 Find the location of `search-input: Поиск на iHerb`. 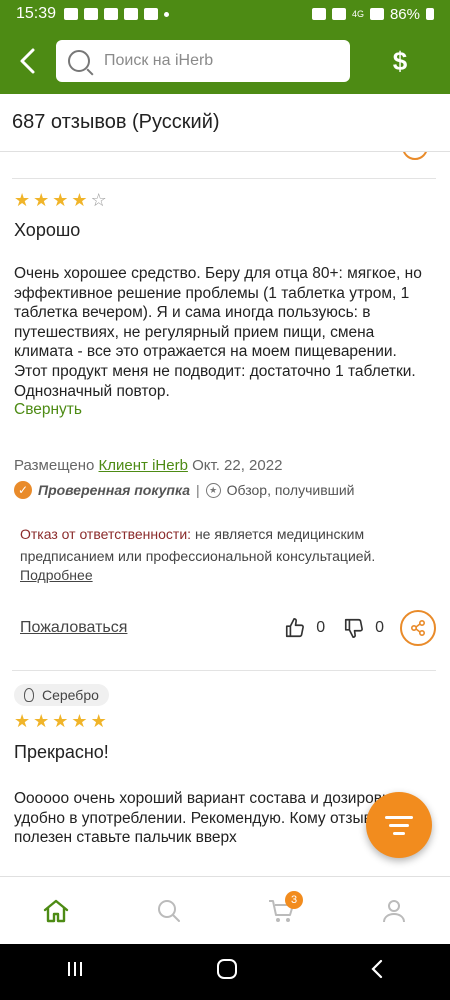

search-input: Поиск на iHerb is located at coordinates (203, 61).